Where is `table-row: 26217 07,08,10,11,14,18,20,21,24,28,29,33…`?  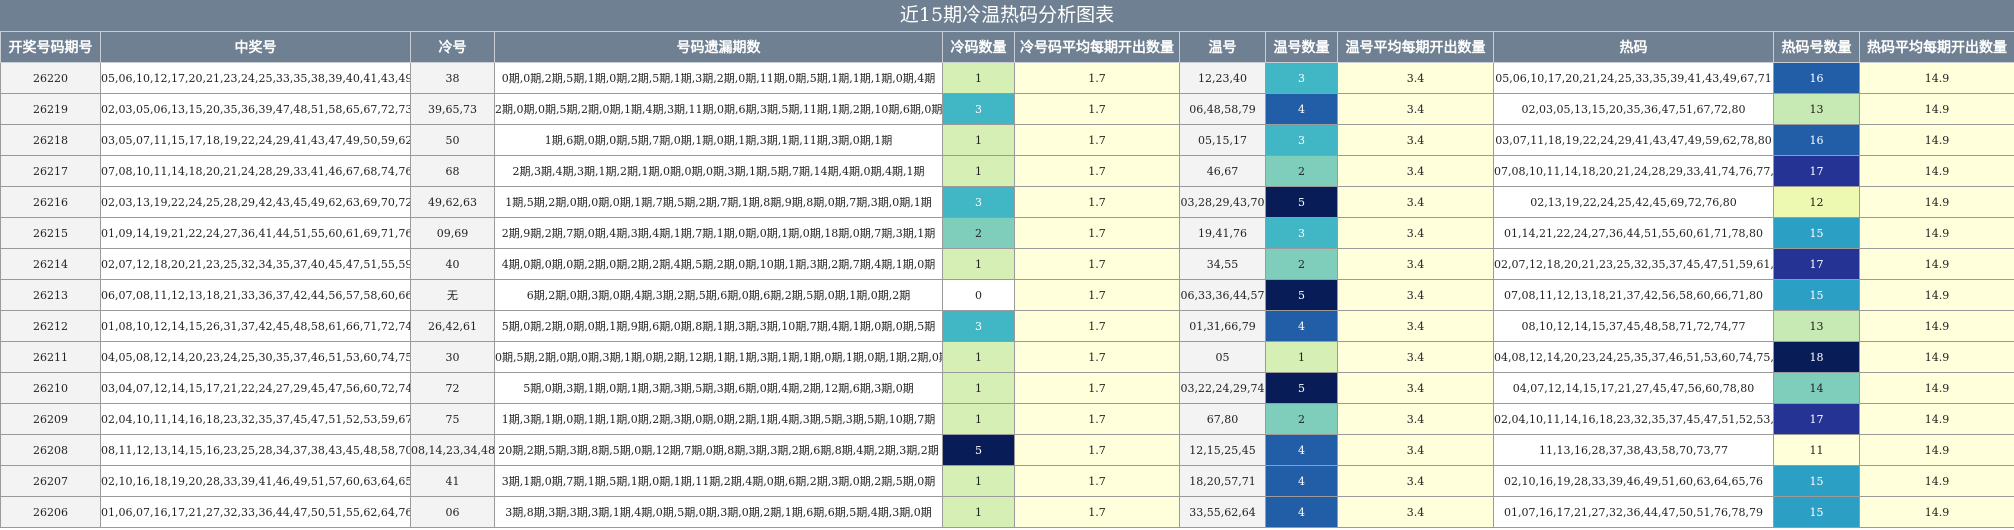 table-row: 26217 07,08,10,11,14,18,20,21,24,28,29,33… is located at coordinates (1007, 171).